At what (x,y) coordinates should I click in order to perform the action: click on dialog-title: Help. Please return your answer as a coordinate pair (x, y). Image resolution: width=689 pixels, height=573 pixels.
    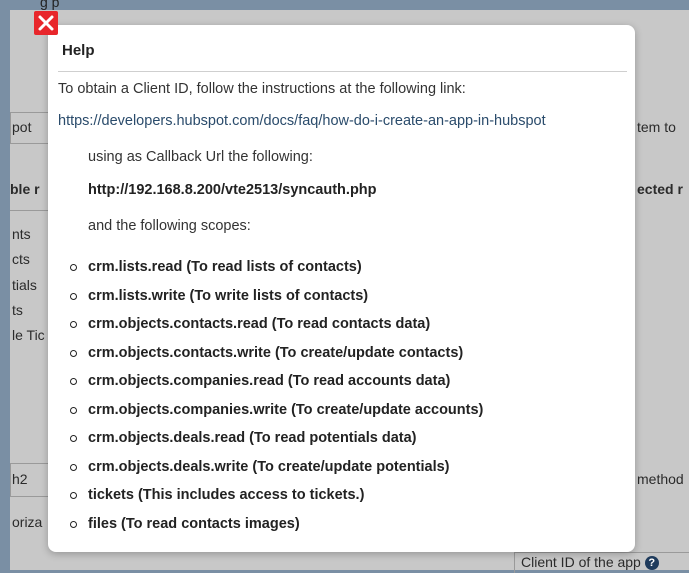
    Looking at the image, I should click on (78, 50).